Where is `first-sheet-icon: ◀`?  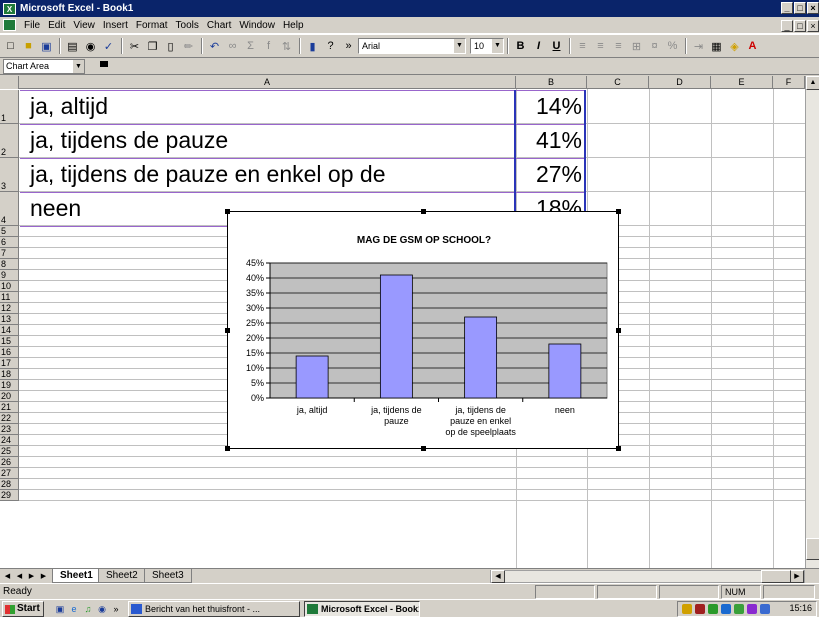 first-sheet-icon: ◀ is located at coordinates (7, 576).